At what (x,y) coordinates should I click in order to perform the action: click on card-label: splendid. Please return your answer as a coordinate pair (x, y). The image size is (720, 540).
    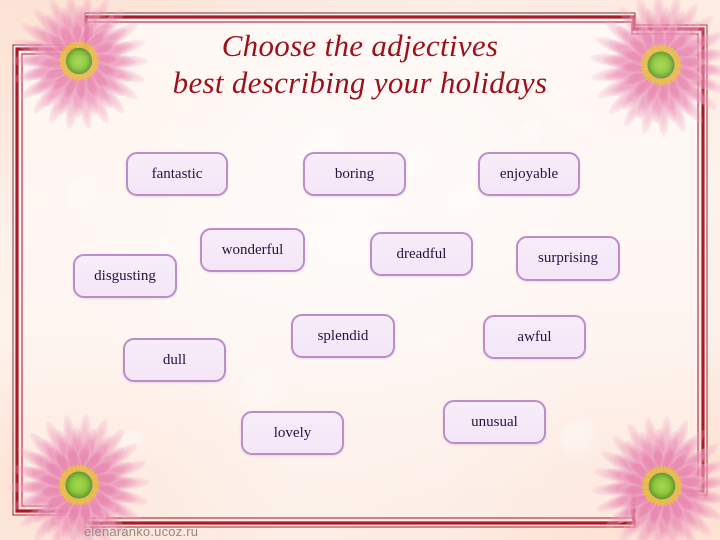
    Looking at the image, I should click on (343, 335).